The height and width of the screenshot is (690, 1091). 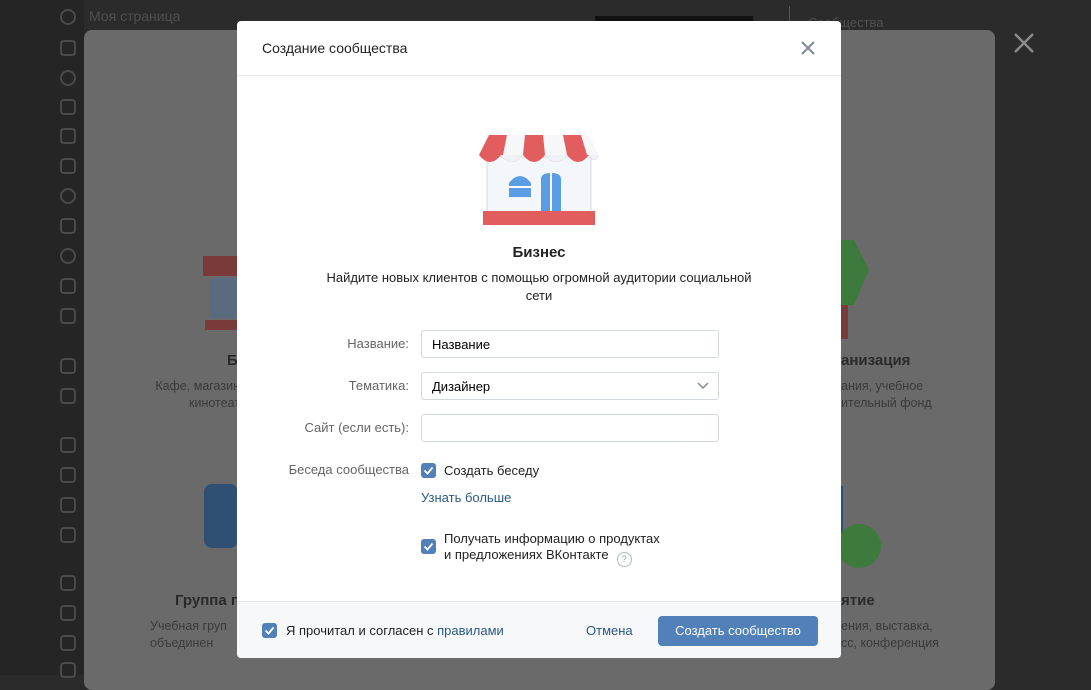 What do you see at coordinates (539, 48) in the screenshot?
I see `modal-header: Создание сообщества` at bounding box center [539, 48].